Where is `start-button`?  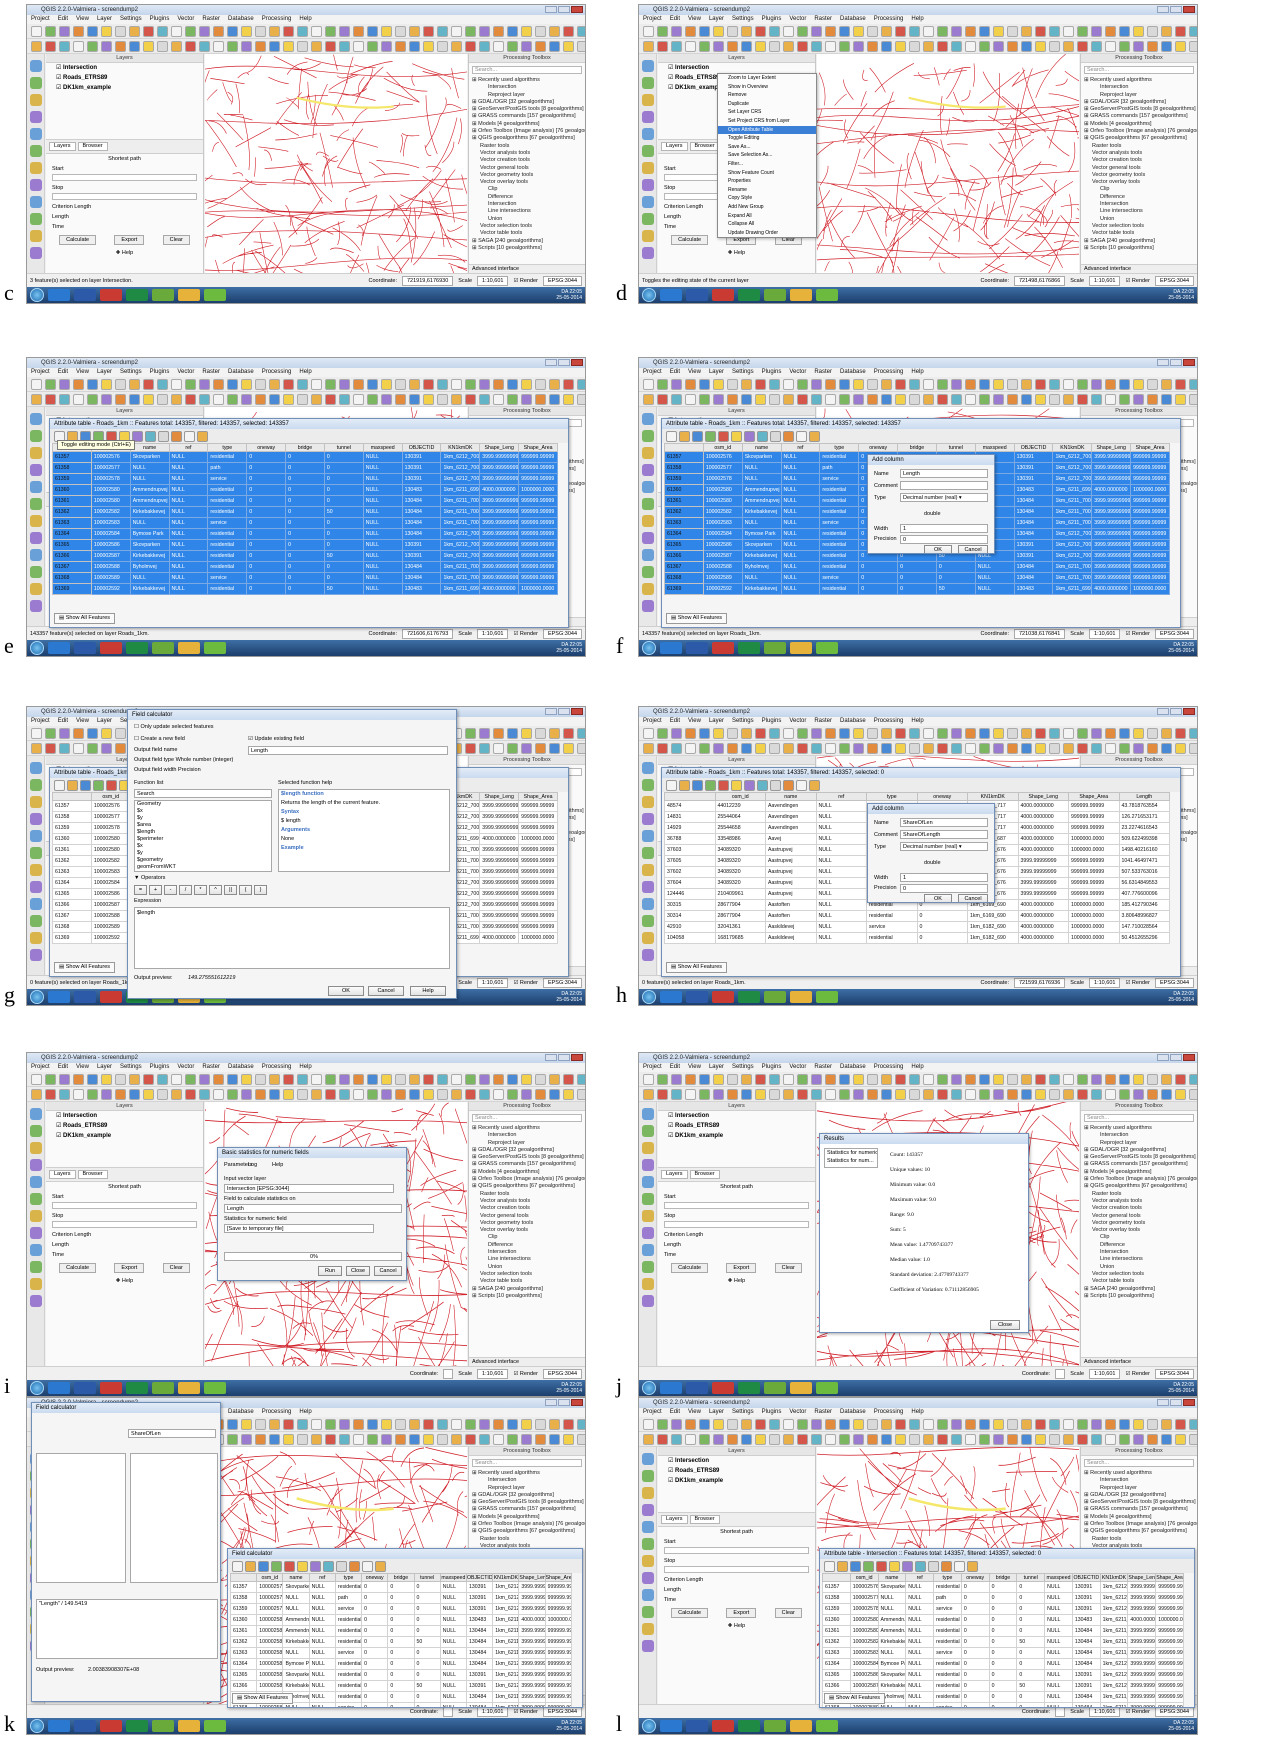 start-button is located at coordinates (649, 997).